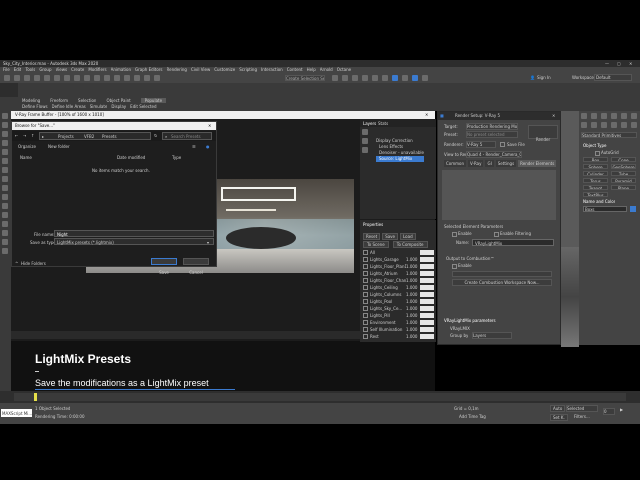 The height and width of the screenshot is (480, 640). Describe the element at coordinates (492, 335) in the screenshot. I see `group-by-dropdown: Layers` at that location.